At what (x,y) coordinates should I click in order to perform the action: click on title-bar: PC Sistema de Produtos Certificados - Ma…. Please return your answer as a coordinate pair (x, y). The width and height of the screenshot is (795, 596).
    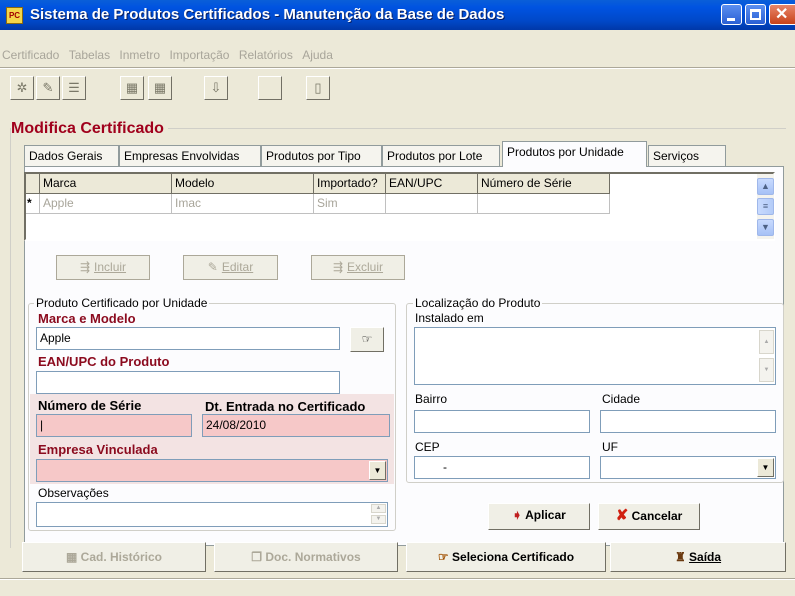
    Looking at the image, I should click on (397, 15).